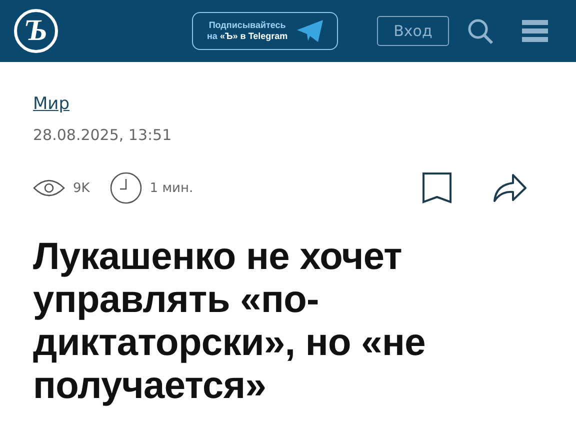  I want to click on telegram-promo-button: Подписывайтесь на «Ъ» в Telegram, so click(265, 31).